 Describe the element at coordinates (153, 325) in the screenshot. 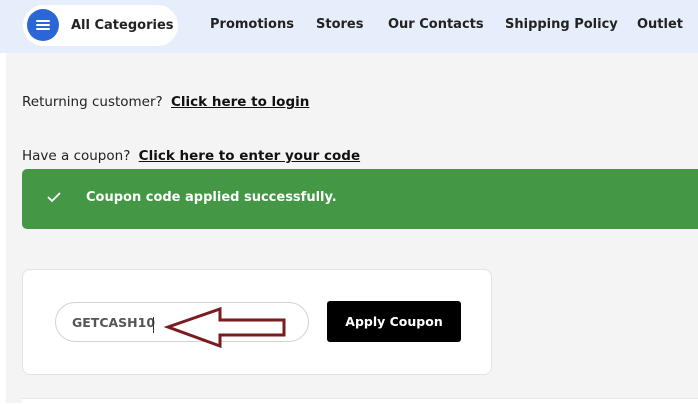

I see `text-caret` at that location.